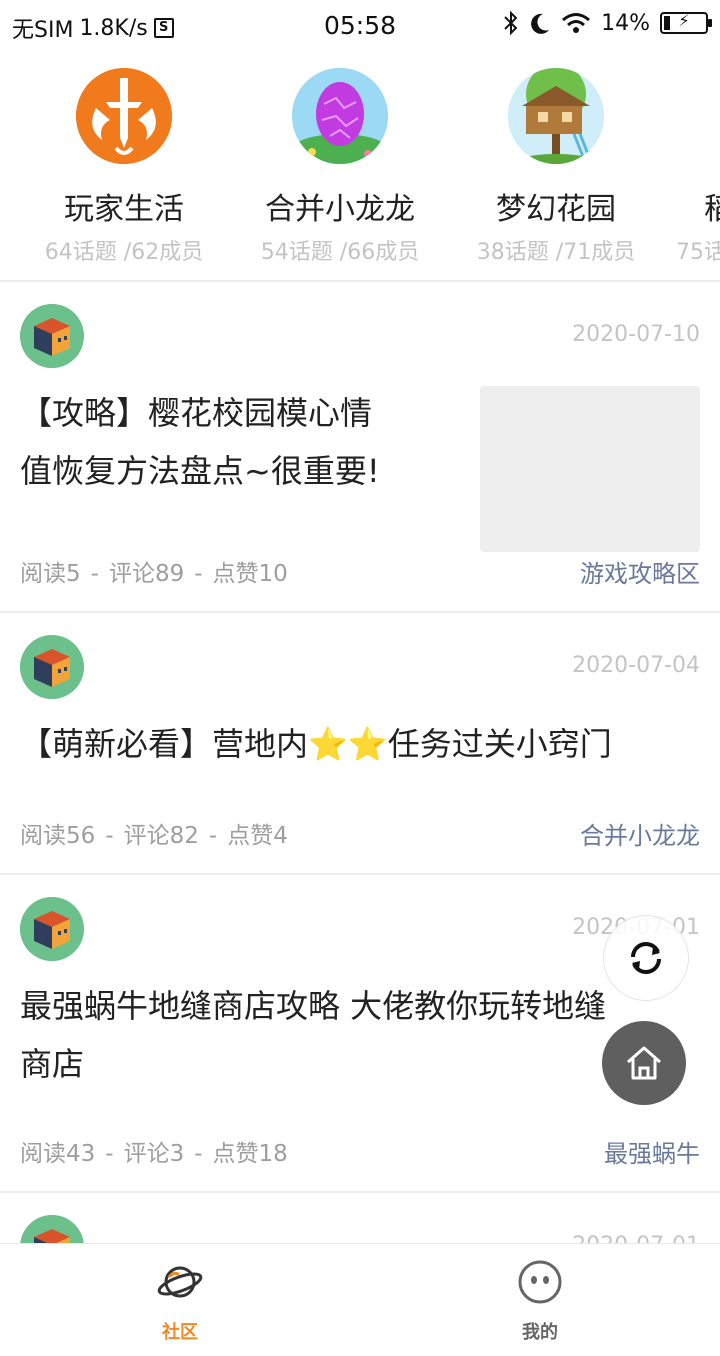 This screenshot has width=720, height=1356. I want to click on group-stats: 64话题 /62成员, so click(124, 252).